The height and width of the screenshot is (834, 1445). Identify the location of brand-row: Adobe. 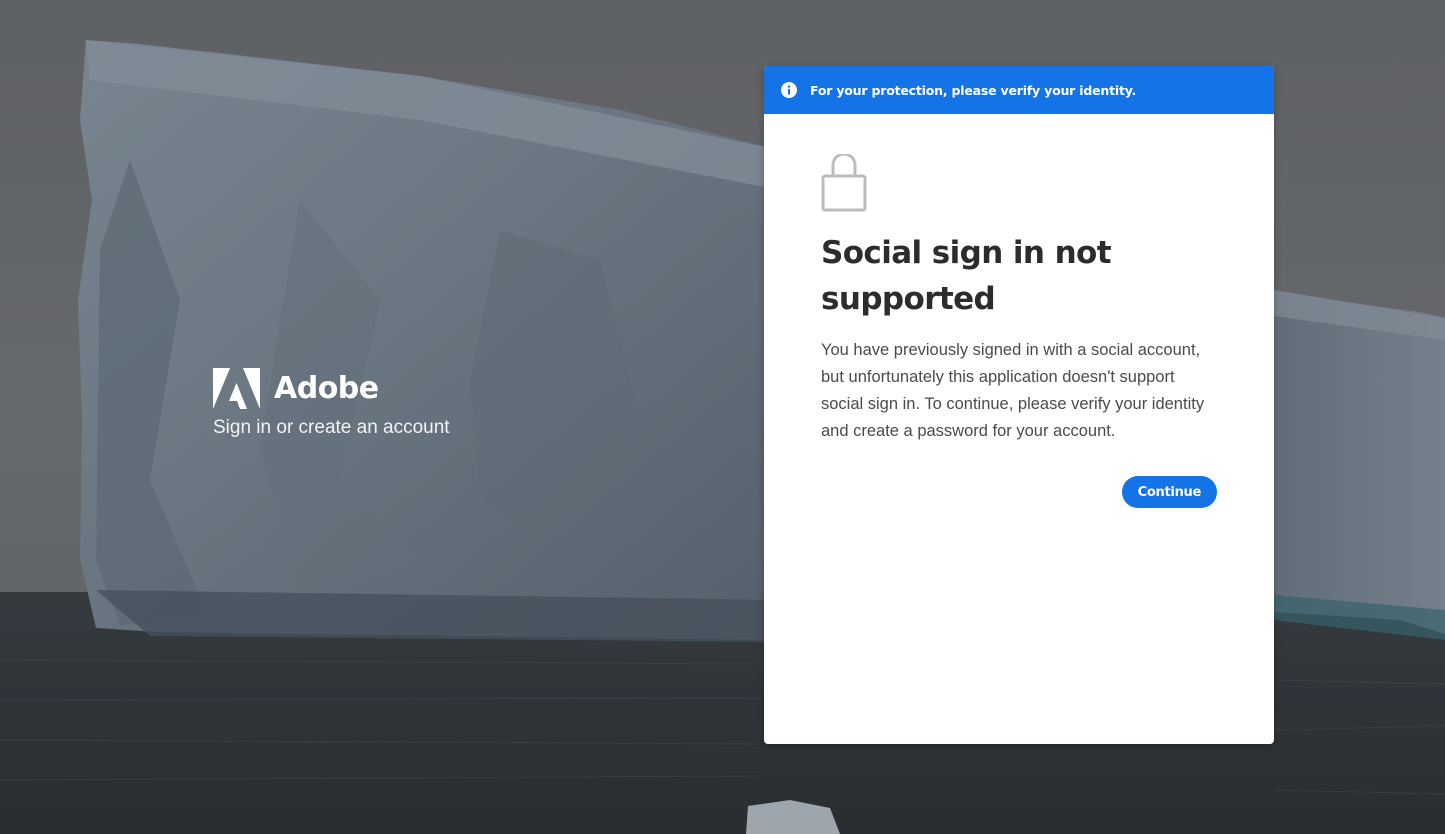
(331, 388).